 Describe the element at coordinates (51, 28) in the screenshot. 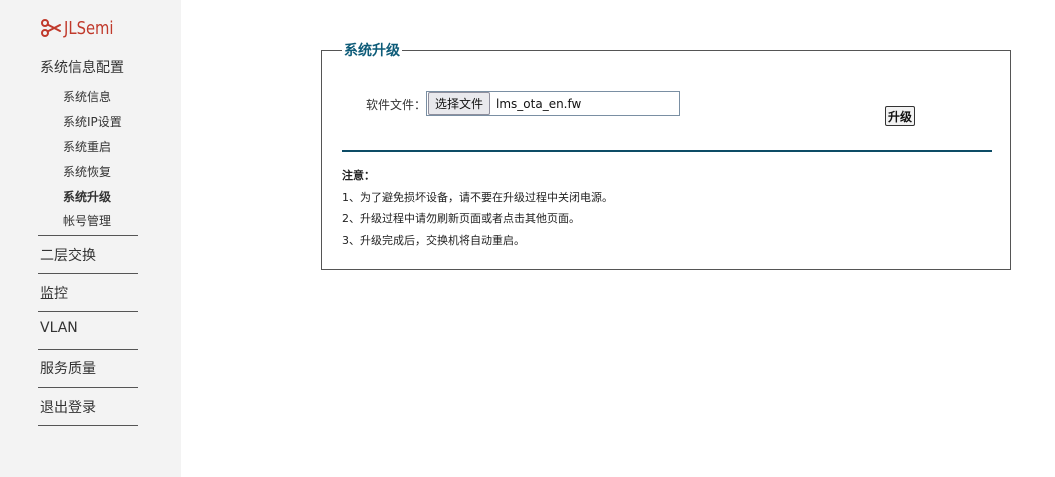

I see `scissors-logo-icon` at that location.